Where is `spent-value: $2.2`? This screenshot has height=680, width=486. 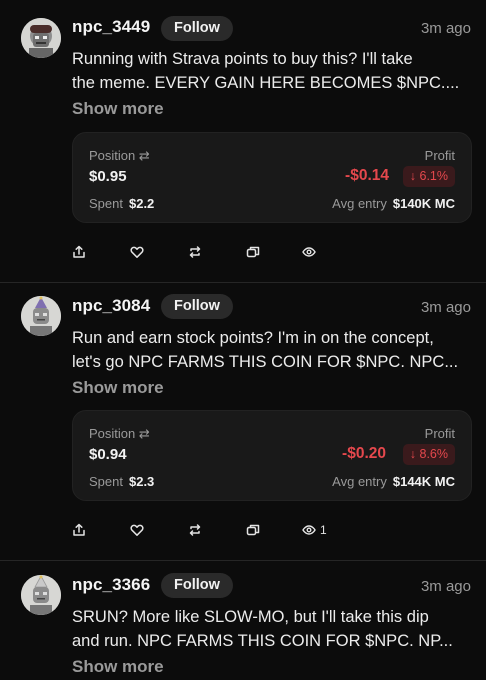 spent-value: $2.2 is located at coordinates (141, 203).